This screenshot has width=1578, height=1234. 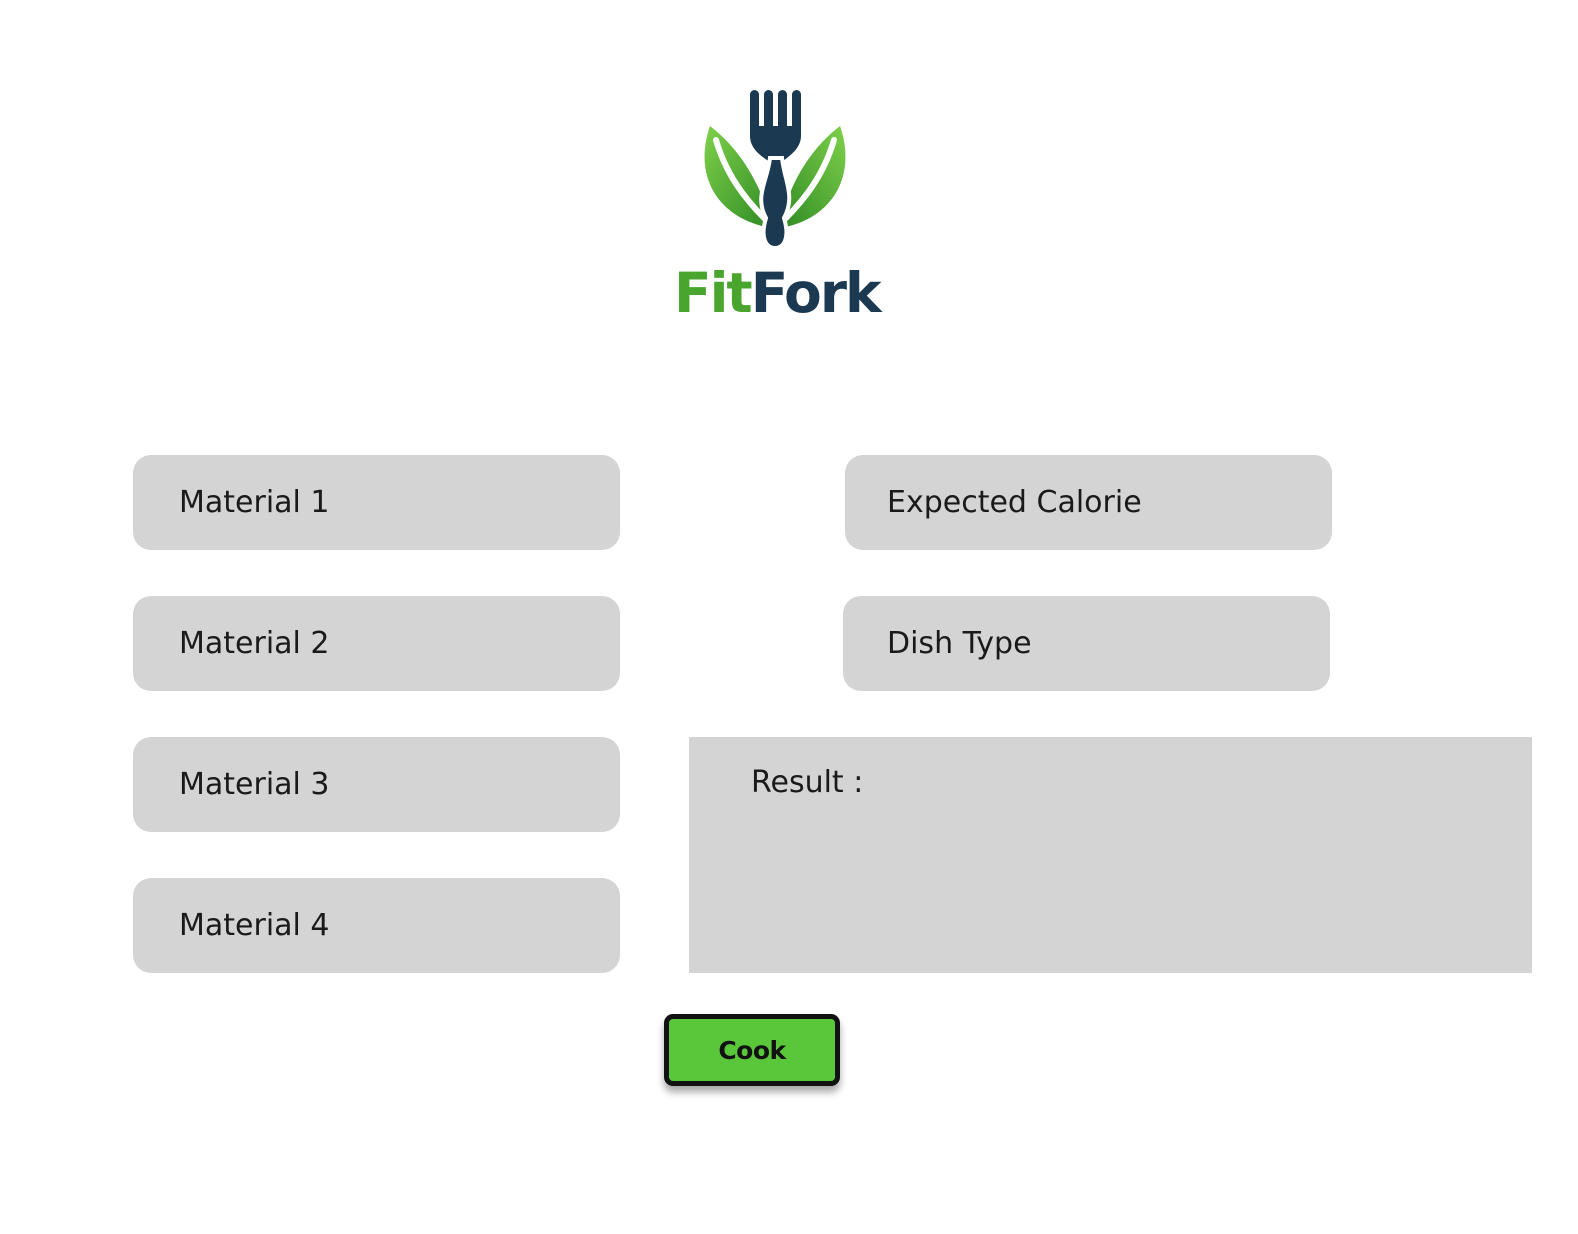 What do you see at coordinates (816, 293) in the screenshot?
I see `logo-word-fork: Fork` at bounding box center [816, 293].